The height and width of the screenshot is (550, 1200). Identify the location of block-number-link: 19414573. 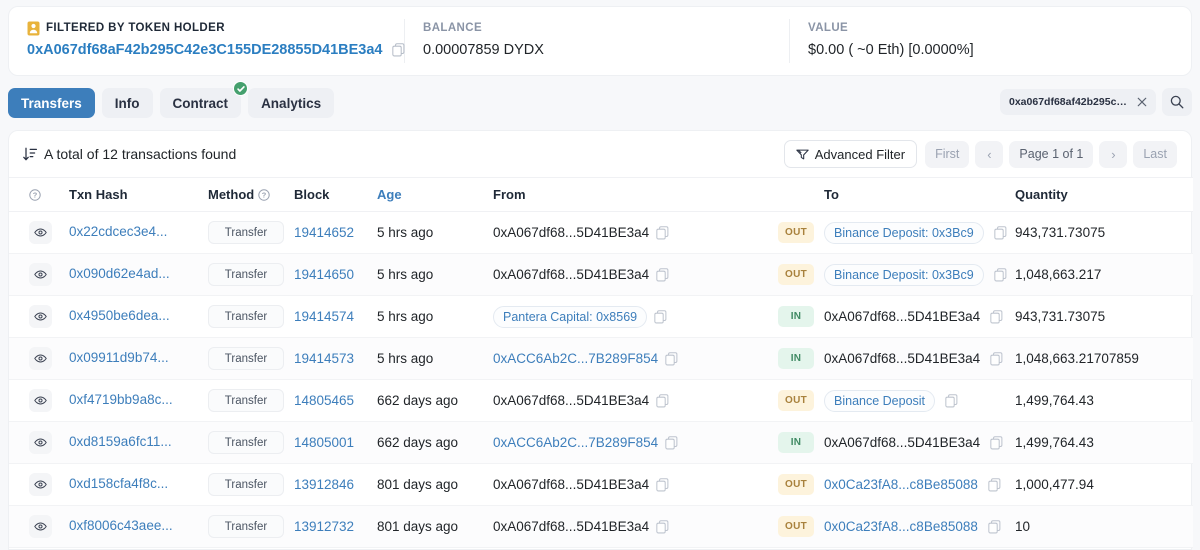
(324, 358).